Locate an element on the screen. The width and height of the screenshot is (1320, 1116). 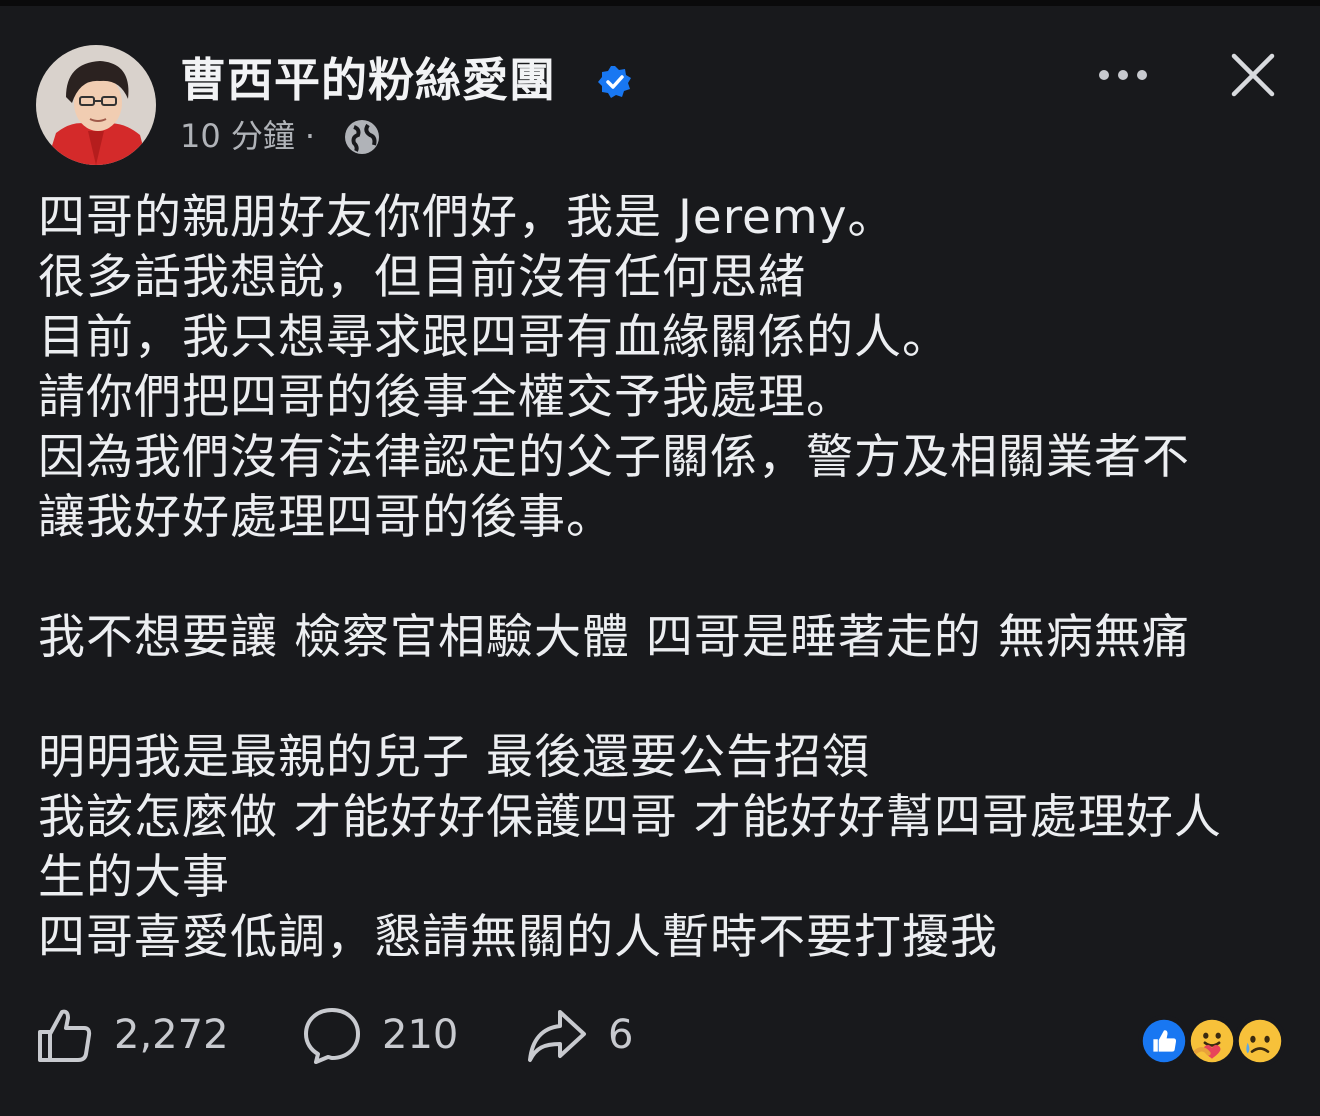
page-name-link: 曹西平的粉絲愛團 is located at coordinates (368, 80).